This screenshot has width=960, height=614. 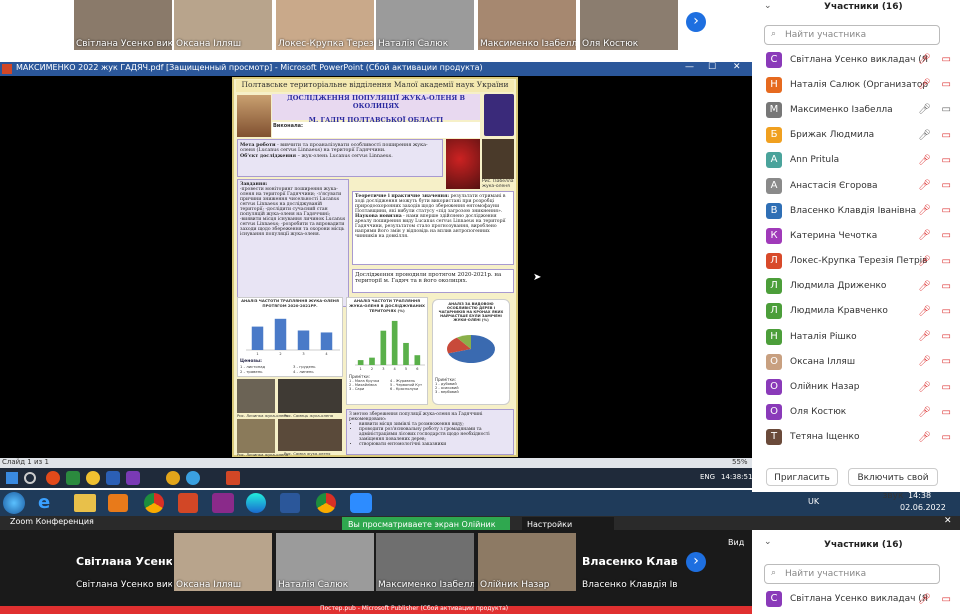 What do you see at coordinates (856, 412) in the screenshot?
I see `participant-row: О Оля Костюк 🎤︎ ▭` at bounding box center [856, 412].